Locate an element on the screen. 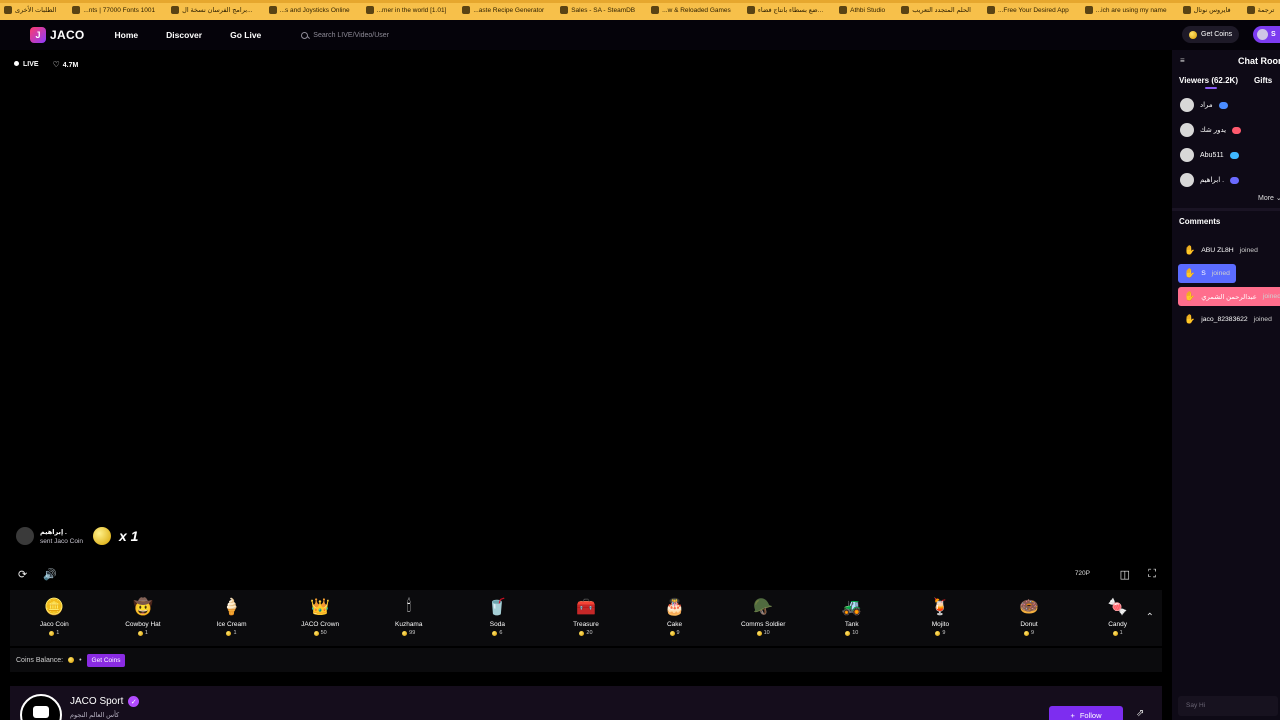  fullscreen-icon: ⛶ is located at coordinates (1152, 574).